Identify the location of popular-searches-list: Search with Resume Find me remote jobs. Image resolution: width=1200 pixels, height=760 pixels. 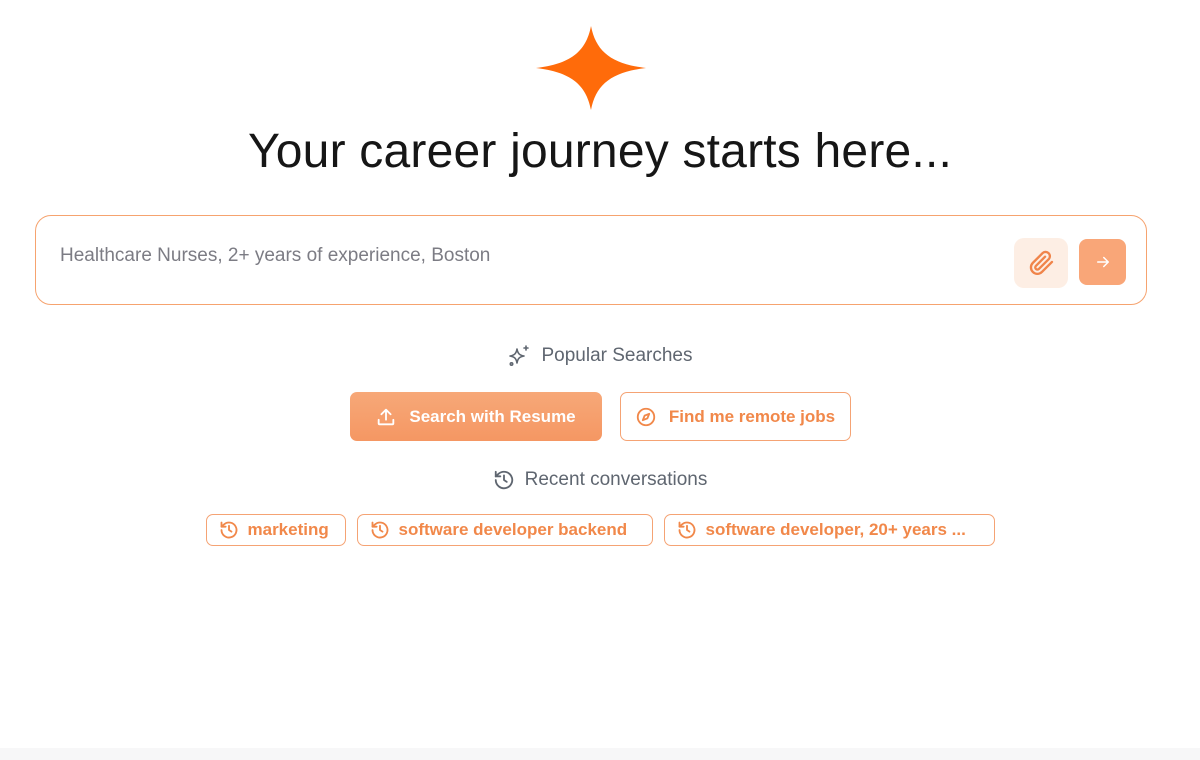
(600, 416).